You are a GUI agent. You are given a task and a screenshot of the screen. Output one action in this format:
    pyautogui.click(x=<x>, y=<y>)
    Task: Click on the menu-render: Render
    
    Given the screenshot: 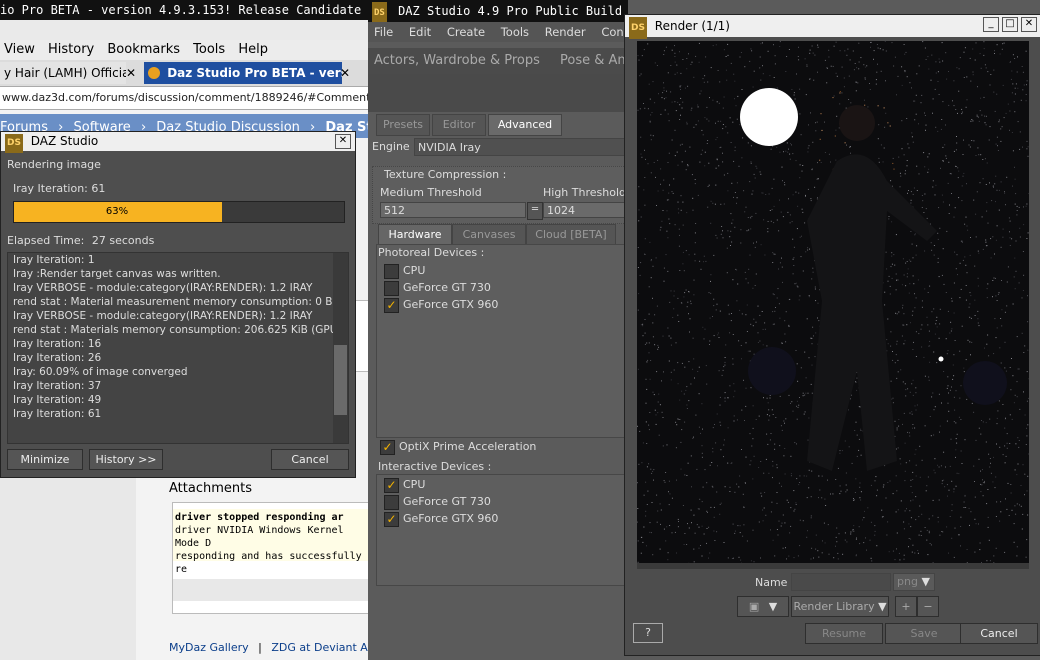 What is the action you would take?
    pyautogui.click(x=565, y=32)
    